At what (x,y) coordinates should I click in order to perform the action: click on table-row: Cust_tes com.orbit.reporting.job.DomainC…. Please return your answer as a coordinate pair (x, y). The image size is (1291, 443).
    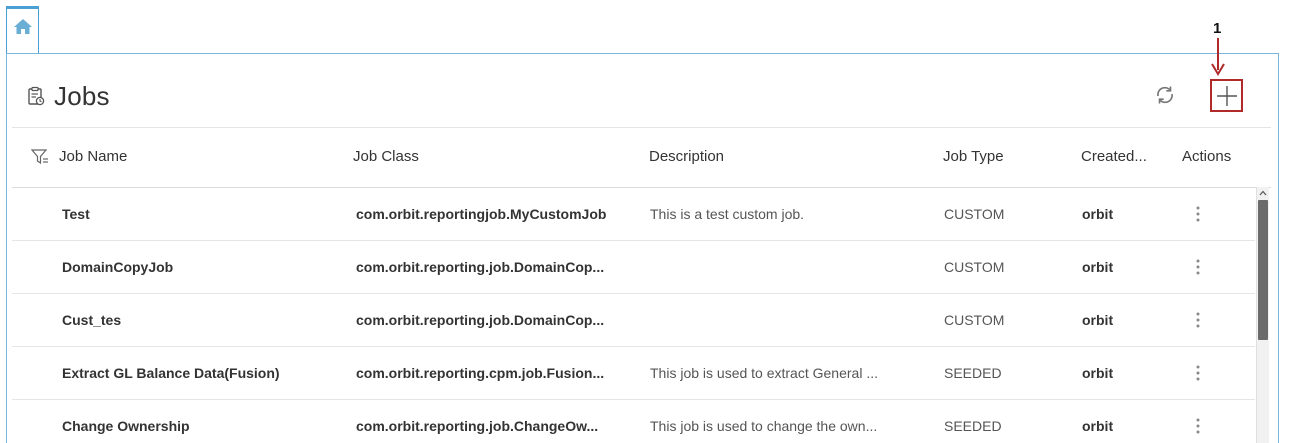
    Looking at the image, I should click on (633, 320).